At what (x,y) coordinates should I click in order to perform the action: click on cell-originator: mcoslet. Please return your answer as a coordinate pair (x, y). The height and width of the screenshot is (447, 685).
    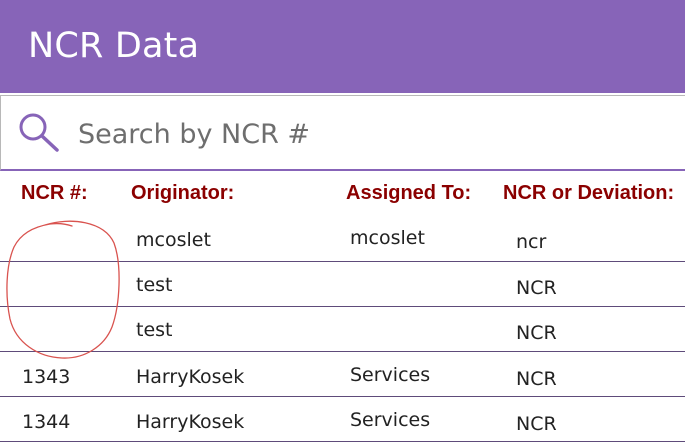
    Looking at the image, I should click on (173, 240).